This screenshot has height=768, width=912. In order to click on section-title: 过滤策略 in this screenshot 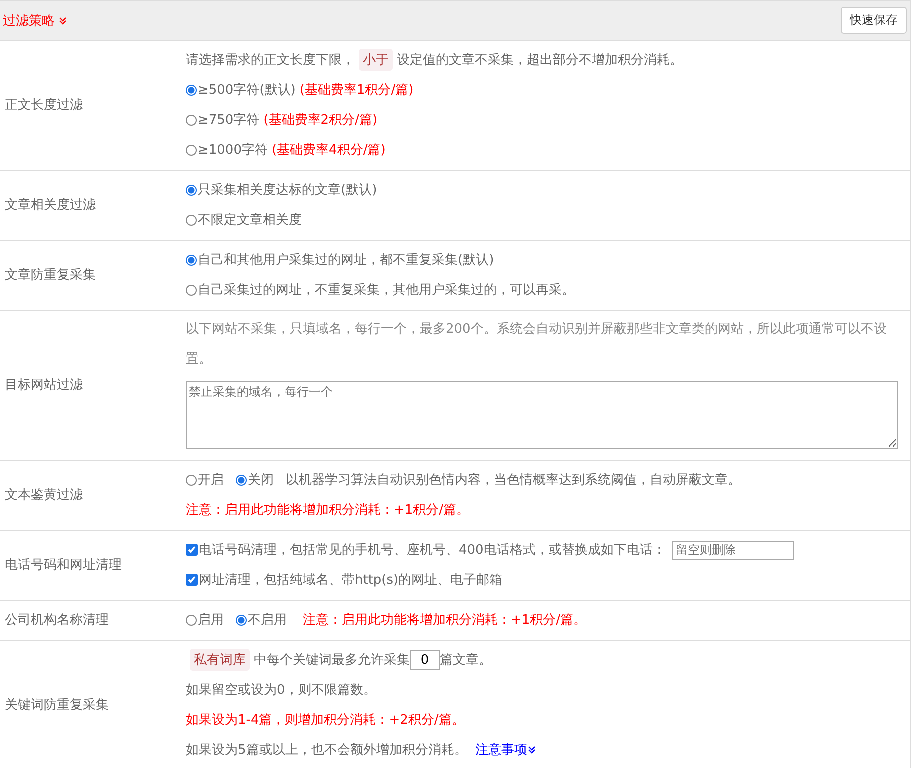, I will do `click(29, 21)`.